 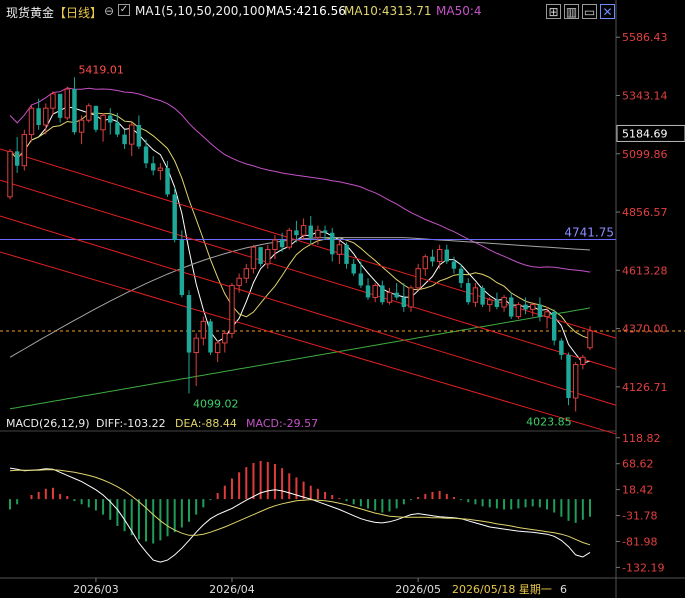 I want to click on macd-tick-label: -31.78, so click(x=639, y=516).